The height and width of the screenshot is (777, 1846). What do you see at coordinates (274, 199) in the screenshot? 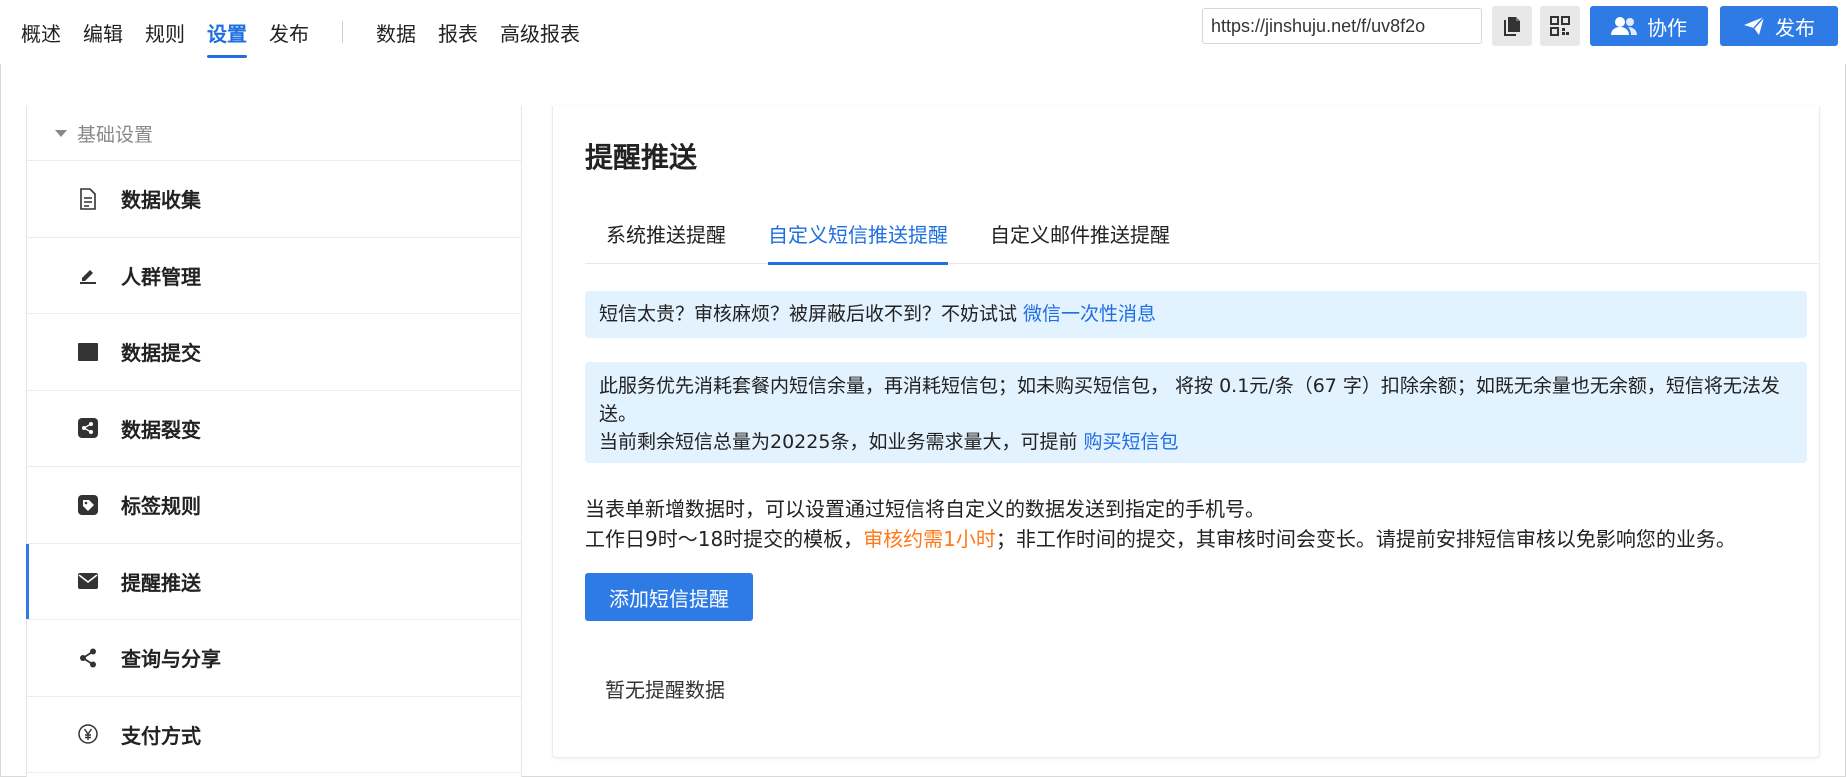
I see `sidebar-item-data-collection: 数据收集` at bounding box center [274, 199].